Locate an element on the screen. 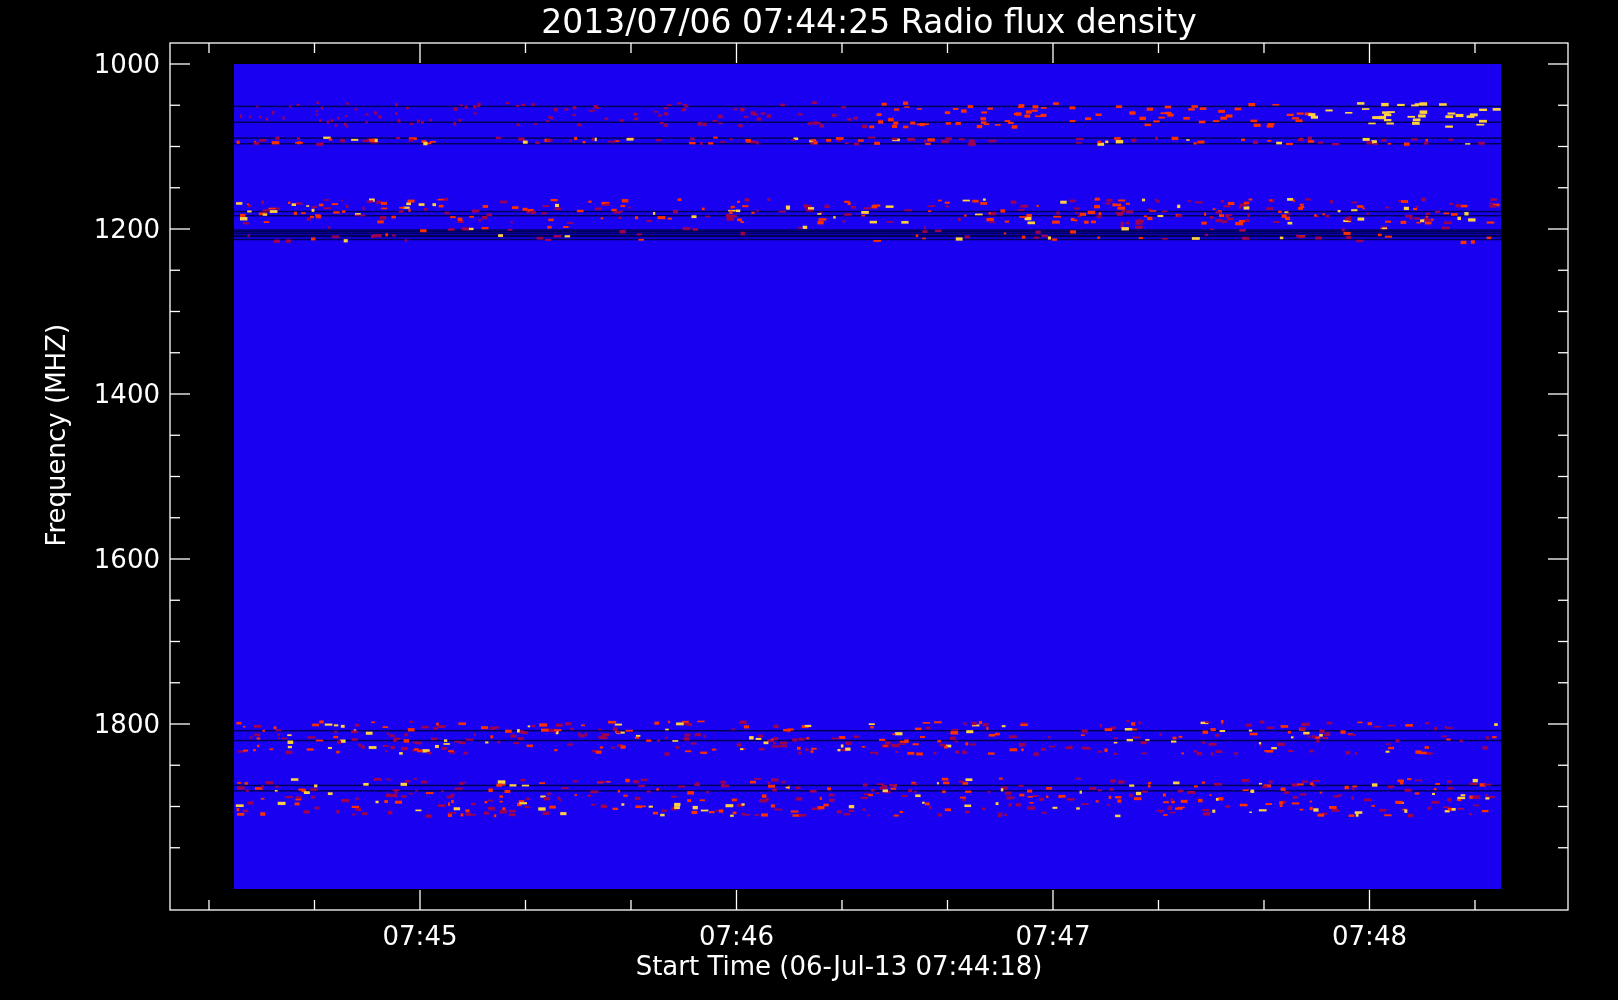 The width and height of the screenshot is (1618, 1000). y-tick-label: 1600 is located at coordinates (126, 559).